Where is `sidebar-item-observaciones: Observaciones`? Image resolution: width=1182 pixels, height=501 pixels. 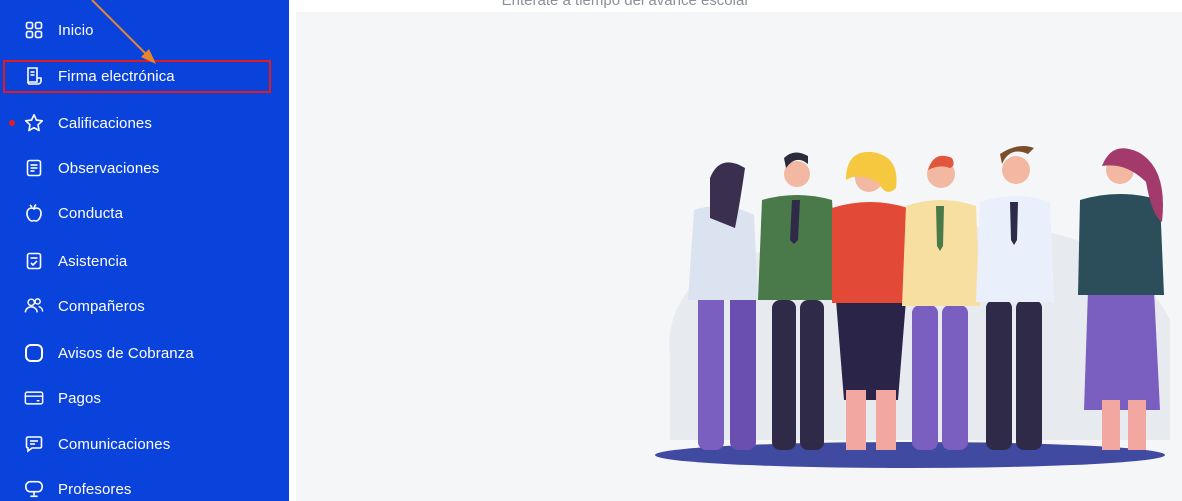 sidebar-item-observaciones: Observaciones is located at coordinates (144, 168).